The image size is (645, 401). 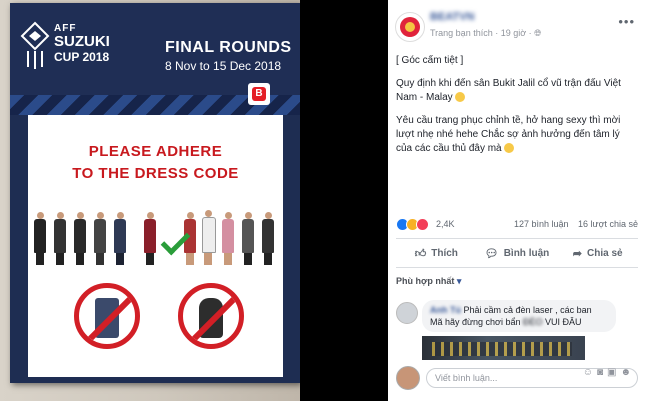 I want to click on comments-count: 127 bình luận, so click(x=541, y=224).